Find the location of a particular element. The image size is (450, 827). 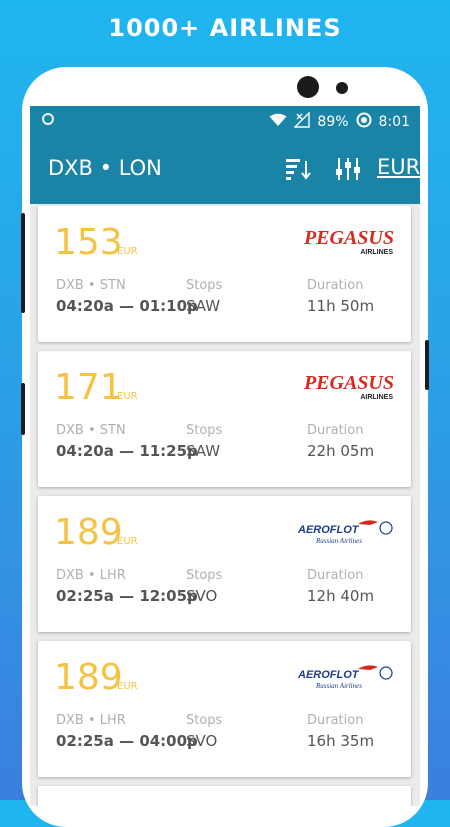

duration-value: 12h 40m is located at coordinates (341, 596).